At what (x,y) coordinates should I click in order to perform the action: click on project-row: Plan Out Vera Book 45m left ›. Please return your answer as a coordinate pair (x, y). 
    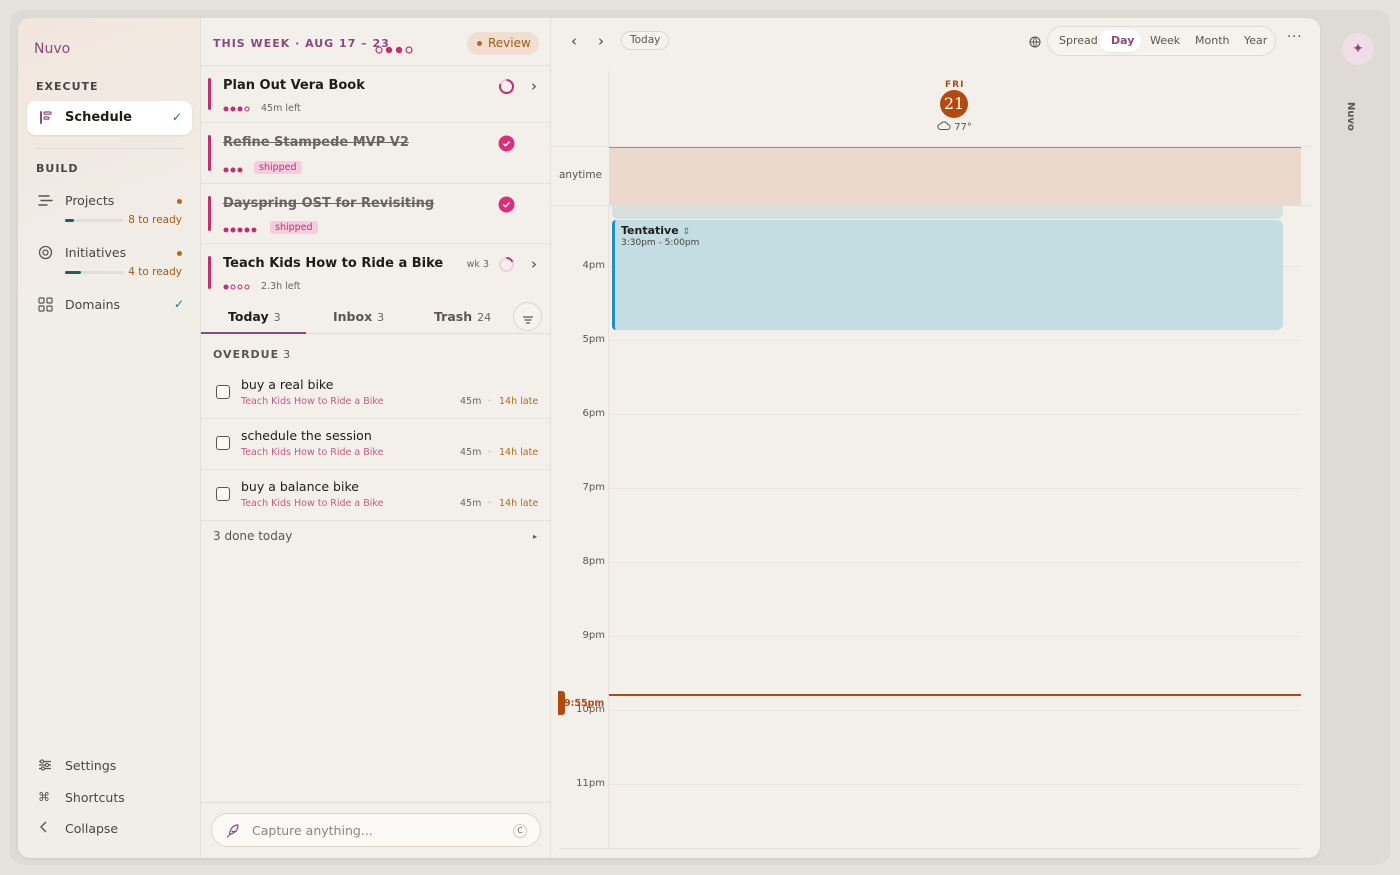
    Looking at the image, I should click on (376, 94).